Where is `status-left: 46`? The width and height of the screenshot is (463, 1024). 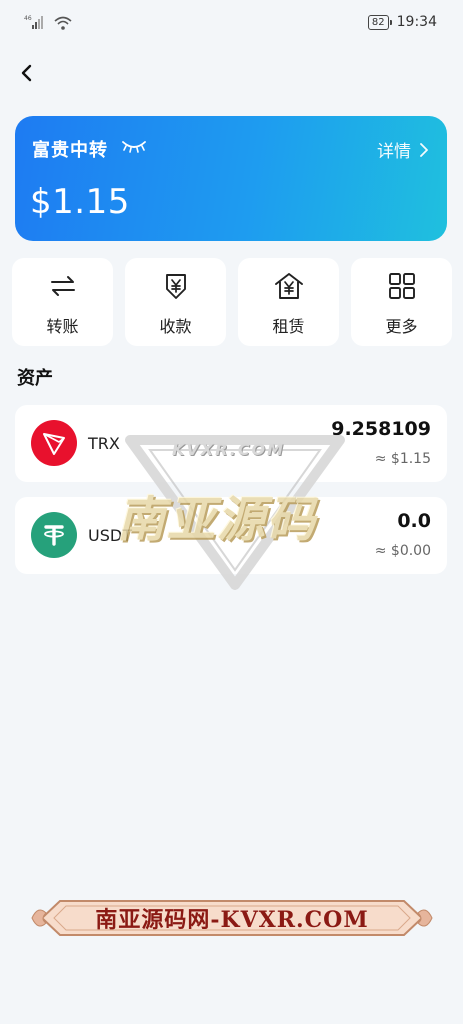 status-left: 46 is located at coordinates (48, 24).